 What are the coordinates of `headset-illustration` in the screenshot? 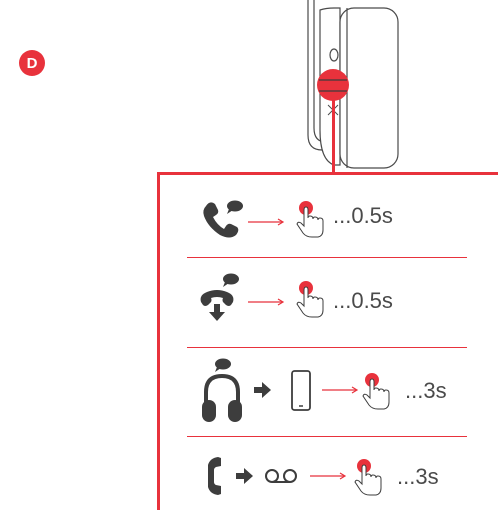 It's located at (353, 84).